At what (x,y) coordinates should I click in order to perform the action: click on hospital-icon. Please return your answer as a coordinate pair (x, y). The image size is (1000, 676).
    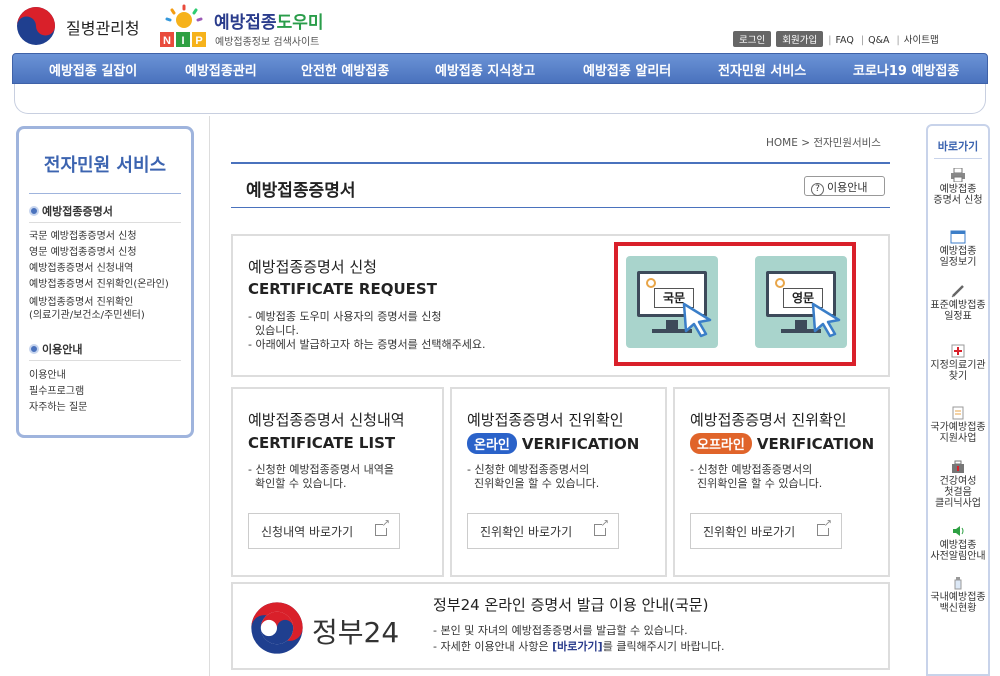
    Looking at the image, I should click on (958, 351).